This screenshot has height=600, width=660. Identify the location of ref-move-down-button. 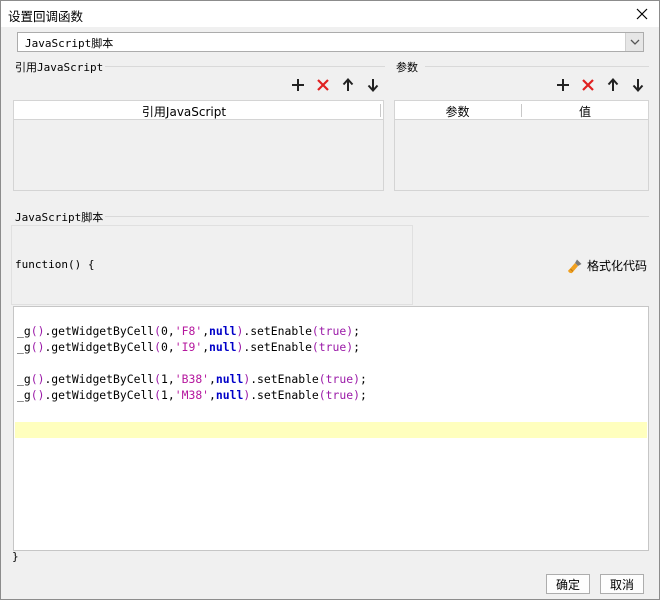
(373, 85).